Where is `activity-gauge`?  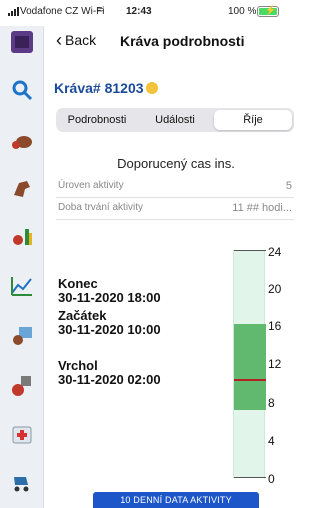
activity-gauge is located at coordinates (249, 364).